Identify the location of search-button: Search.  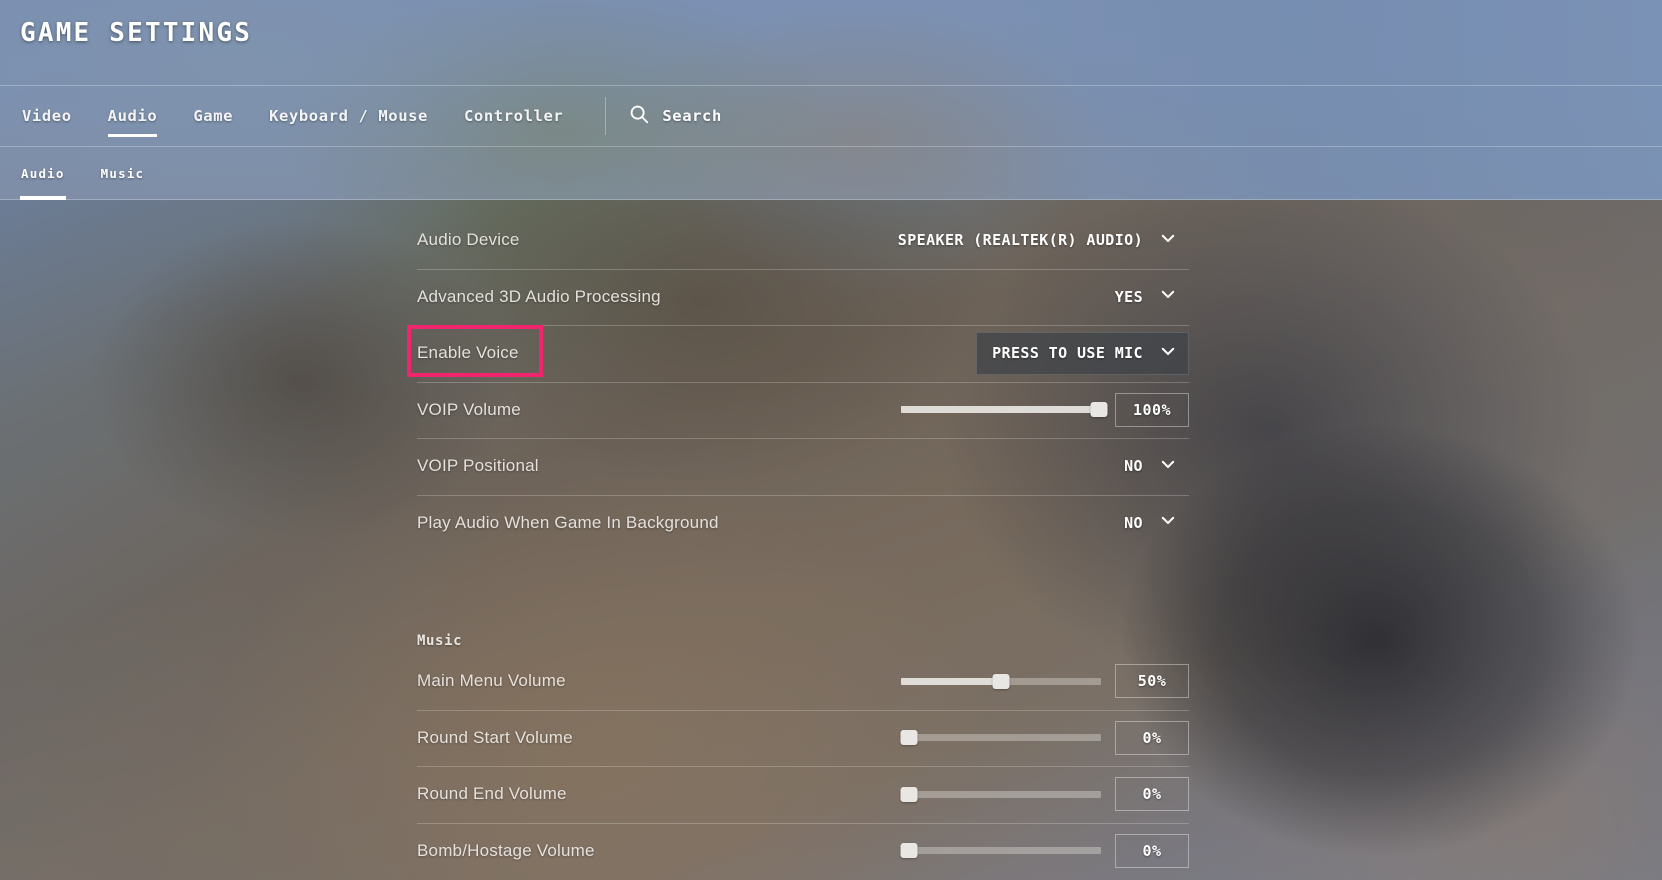
(675, 116).